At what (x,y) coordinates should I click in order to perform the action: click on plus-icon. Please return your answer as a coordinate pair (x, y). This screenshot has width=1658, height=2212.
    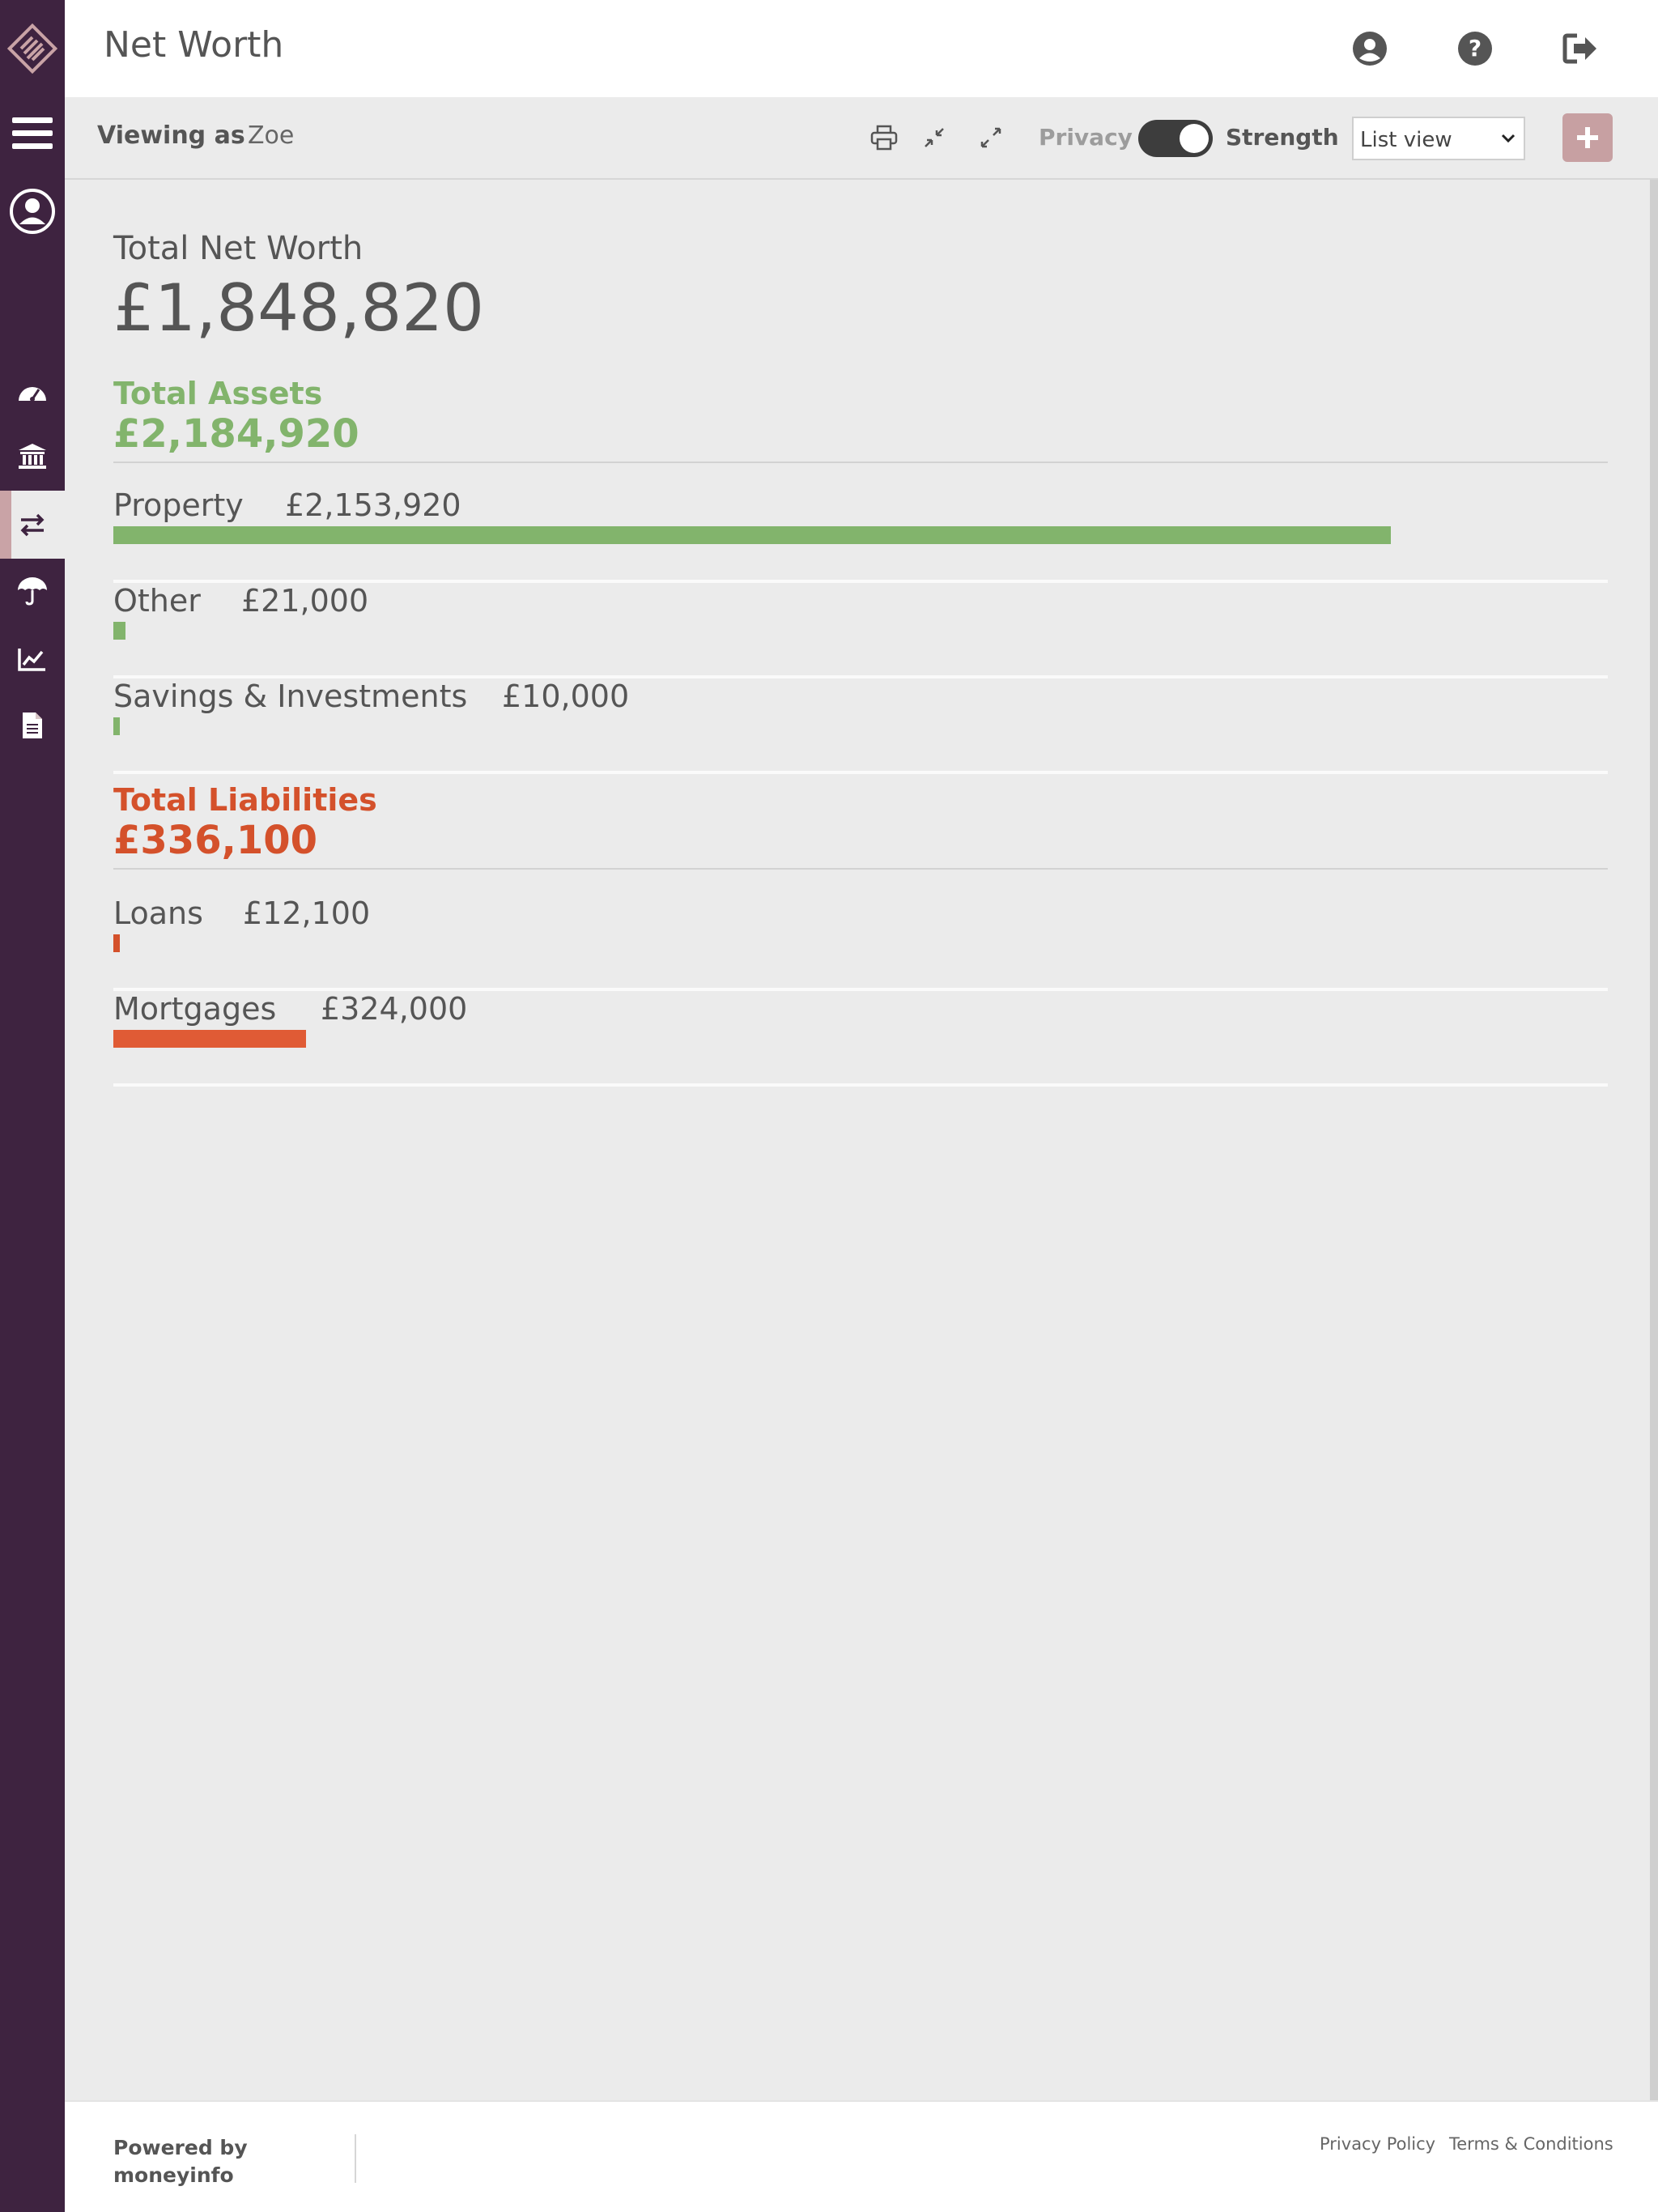
    Looking at the image, I should click on (1587, 138).